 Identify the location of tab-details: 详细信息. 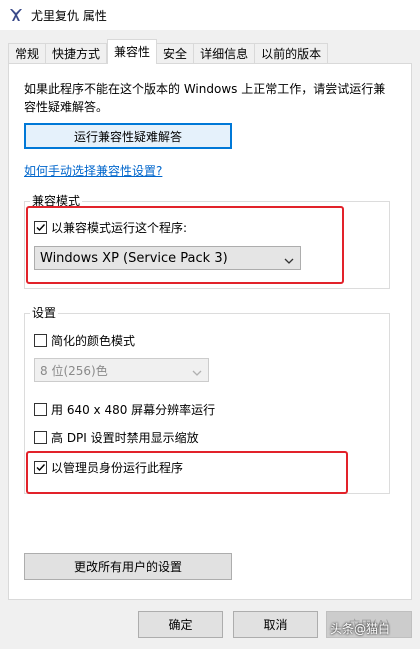
(225, 53).